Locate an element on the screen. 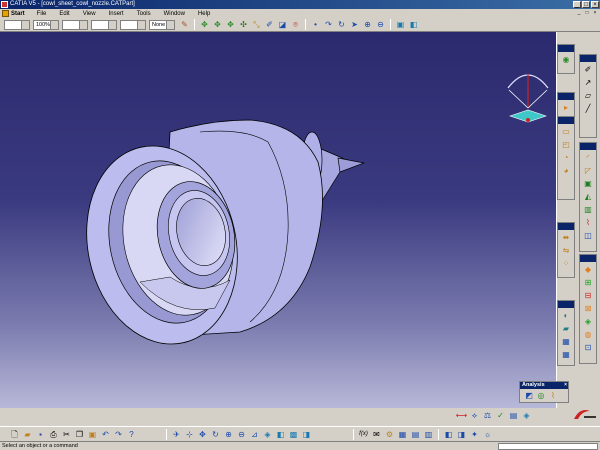 This screenshot has height=450, width=600. render-icon: ◧ is located at coordinates (448, 434).